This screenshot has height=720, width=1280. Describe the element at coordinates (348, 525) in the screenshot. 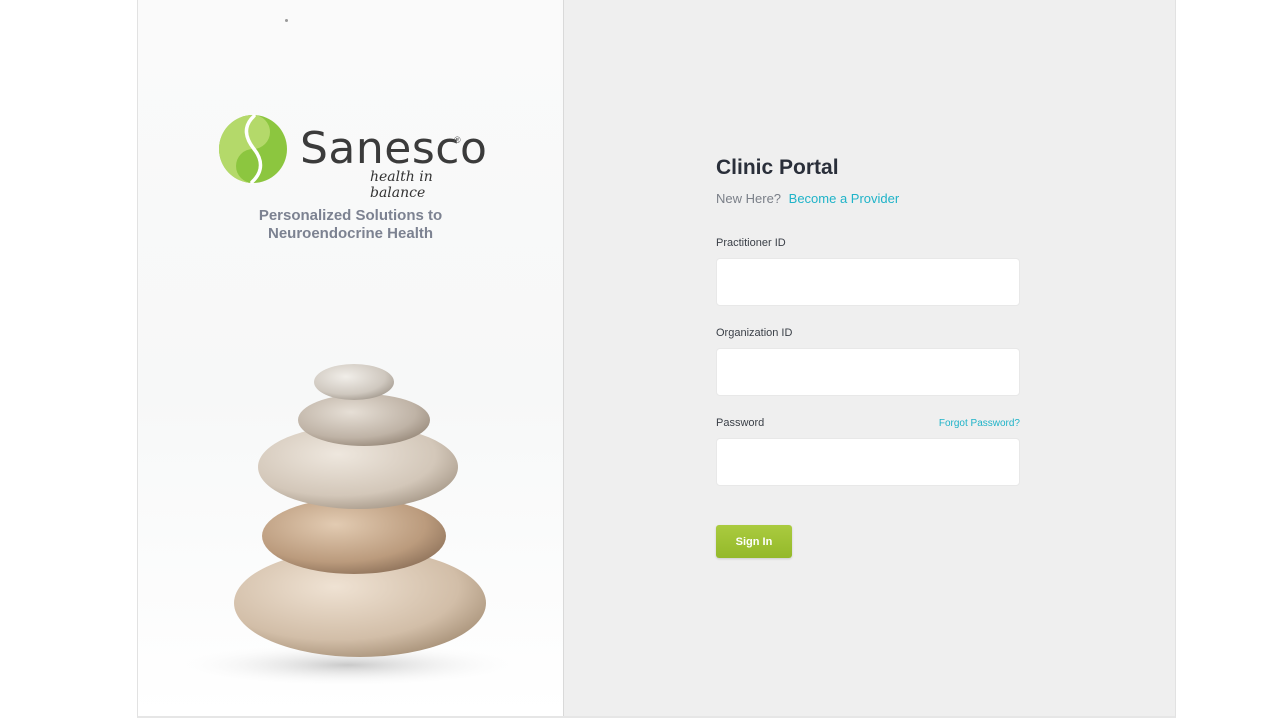

I see `stacked-stones-image` at that location.